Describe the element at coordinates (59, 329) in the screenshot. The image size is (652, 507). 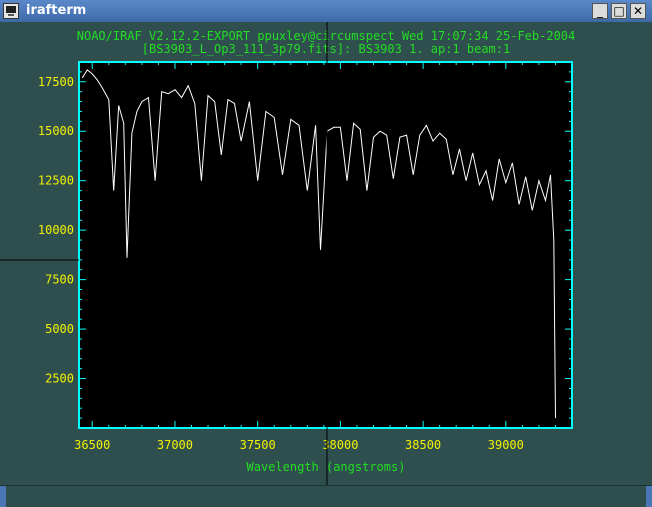
I see `y-tick-label: 5000` at that location.